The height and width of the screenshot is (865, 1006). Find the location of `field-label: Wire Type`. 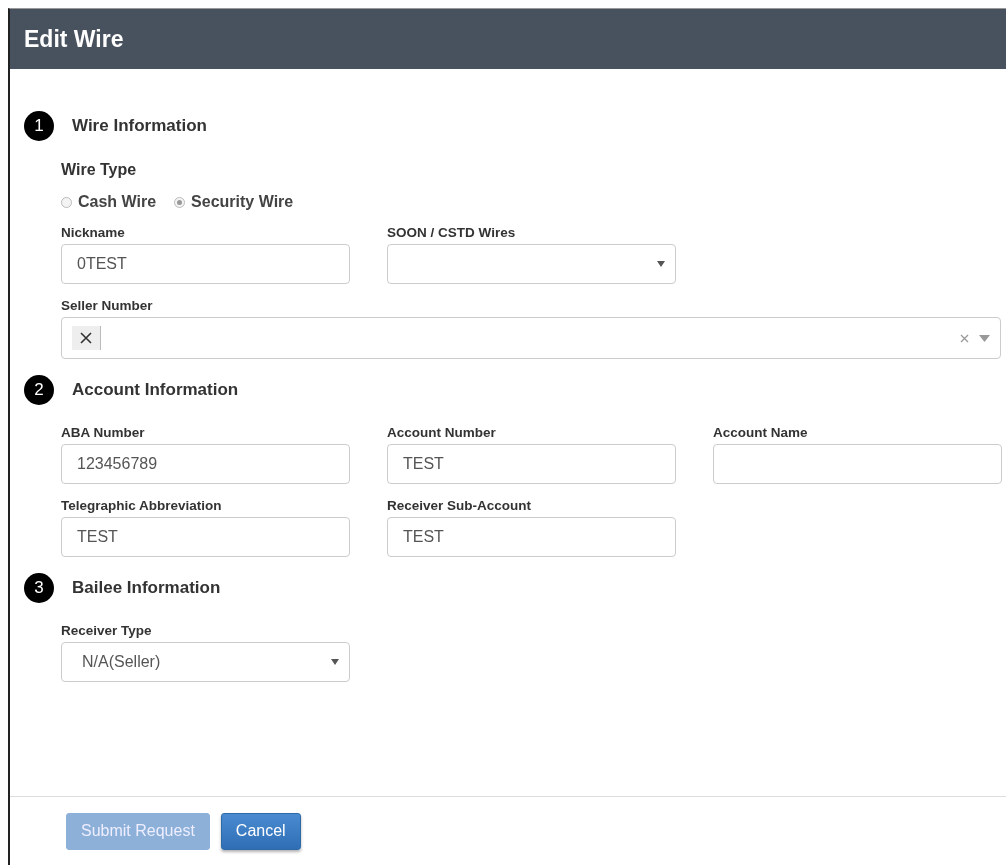

field-label: Wire Type is located at coordinates (99, 170).